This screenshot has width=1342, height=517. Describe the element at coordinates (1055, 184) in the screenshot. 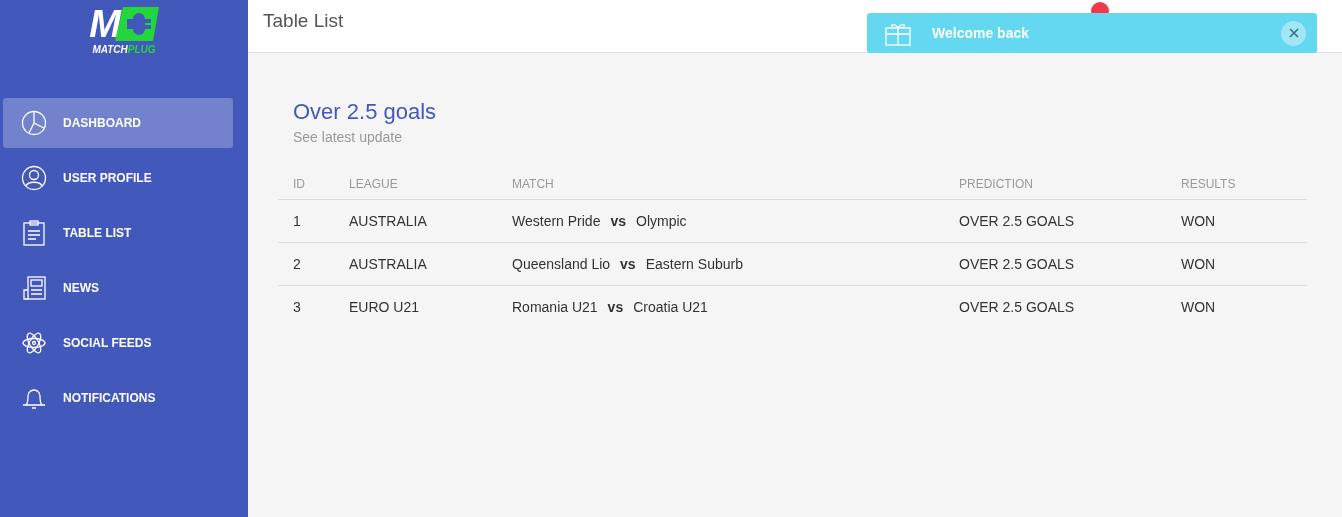

I see `column-header: PREDICTION` at that location.